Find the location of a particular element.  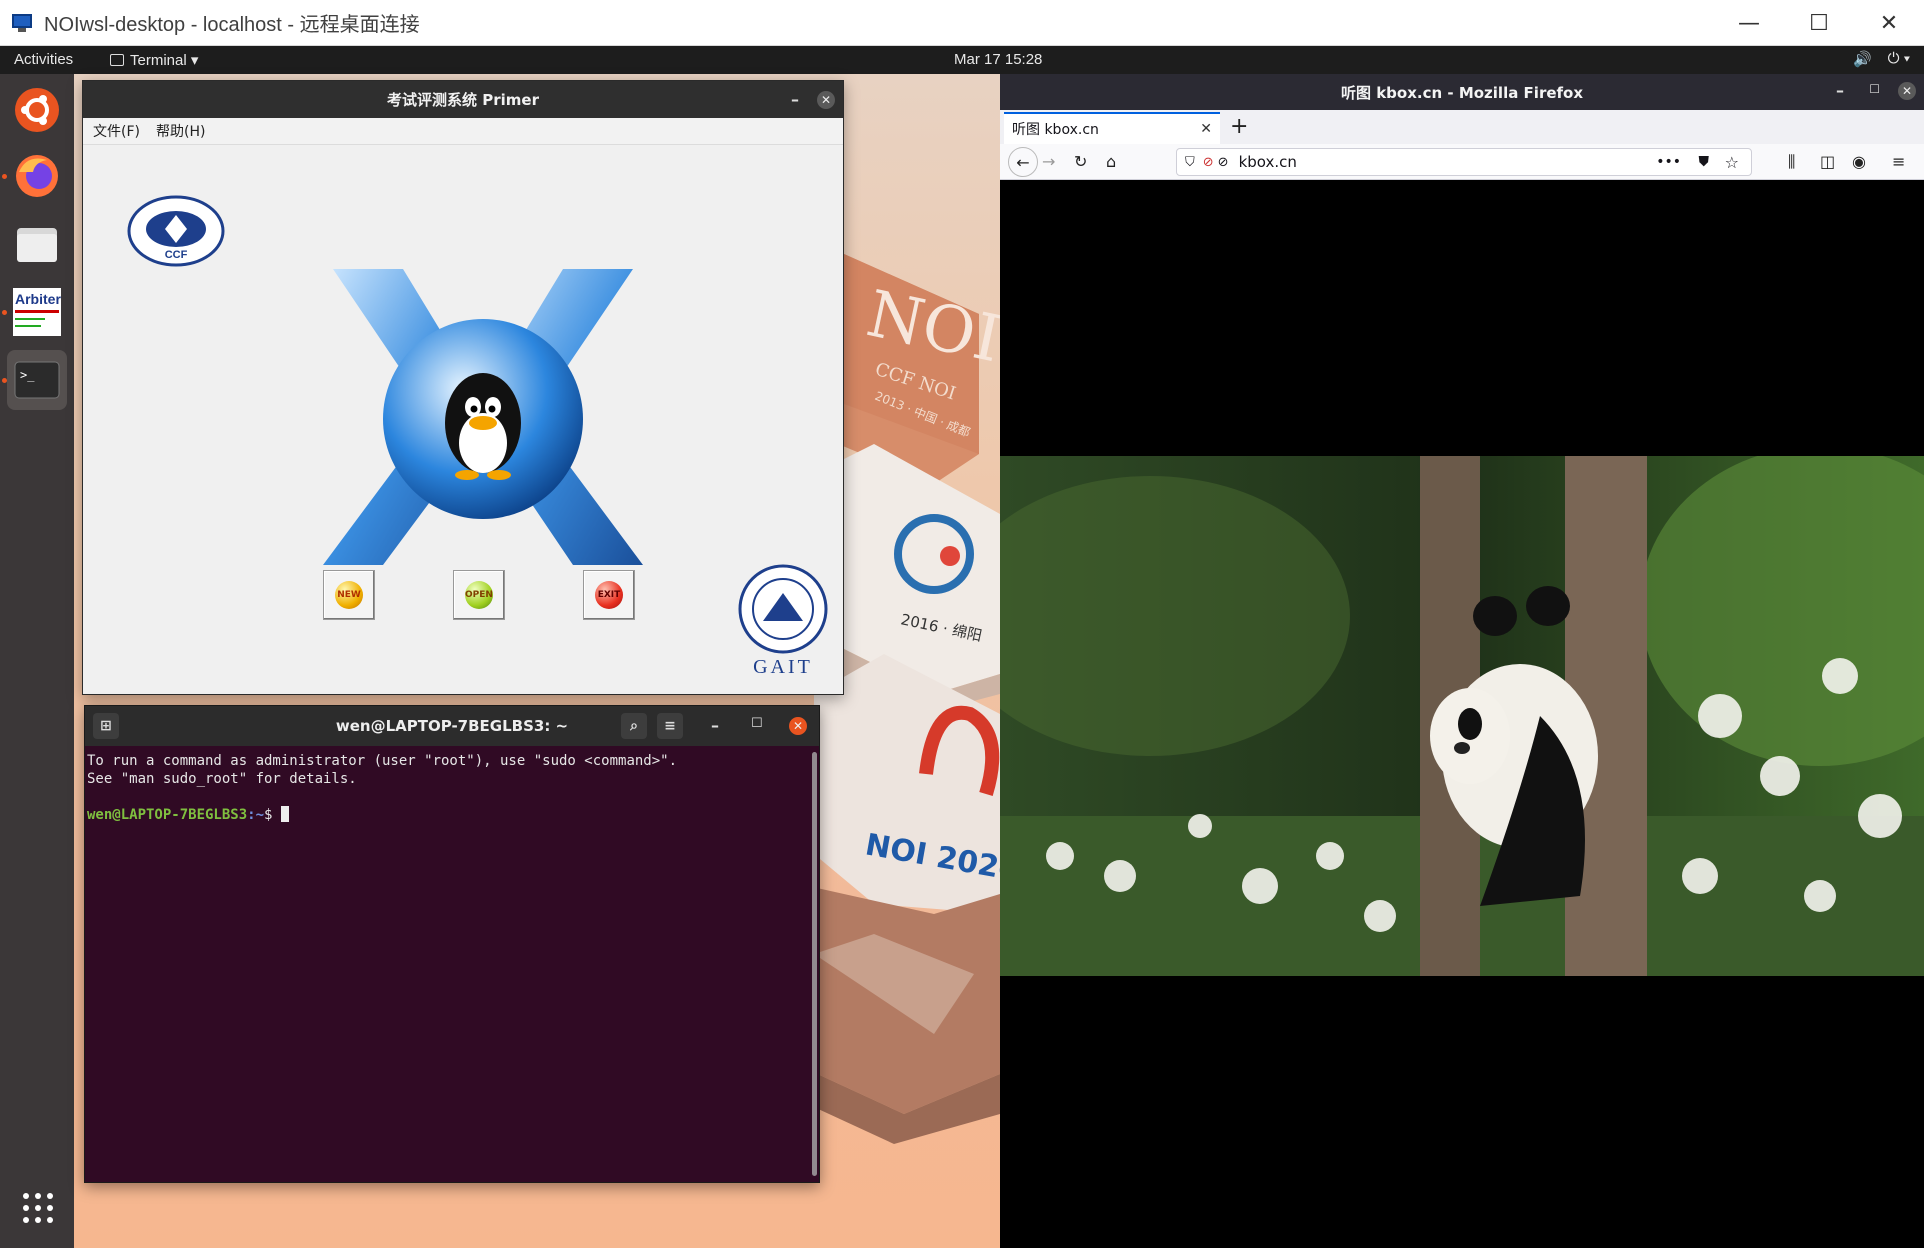

navigation-toolbar: ← → ↻ ⌂ ⛉ ⊘ ⊘ kbox.cn ••• ⛊ ☆ ⫼ ◫ ◉ ≡ is located at coordinates (1462, 162).